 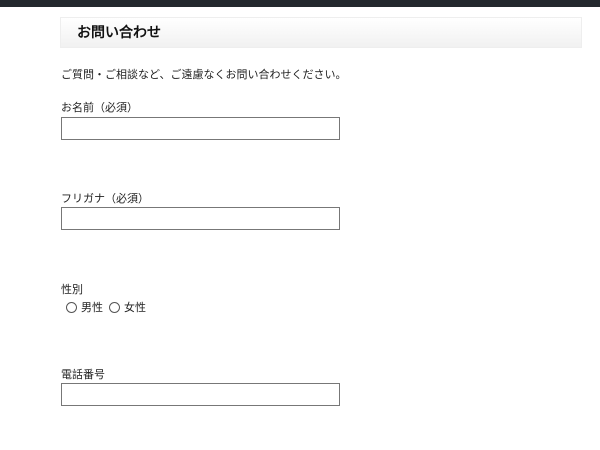 What do you see at coordinates (71, 307) in the screenshot?
I see `radio-male` at bounding box center [71, 307].